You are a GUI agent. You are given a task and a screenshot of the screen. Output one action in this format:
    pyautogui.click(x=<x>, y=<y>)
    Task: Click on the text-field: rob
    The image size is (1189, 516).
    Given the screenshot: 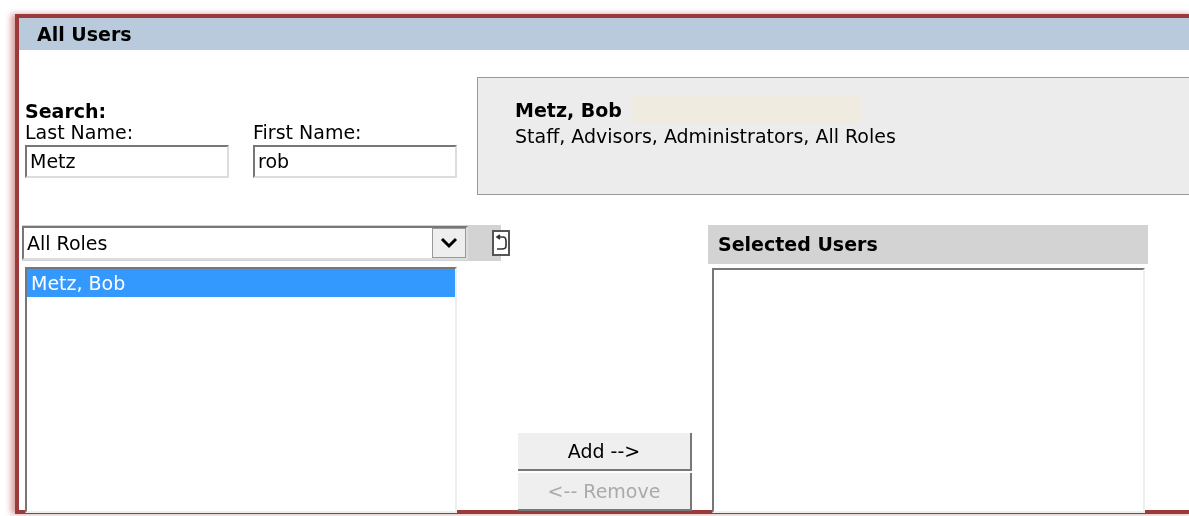 What is the action you would take?
    pyautogui.click(x=355, y=161)
    